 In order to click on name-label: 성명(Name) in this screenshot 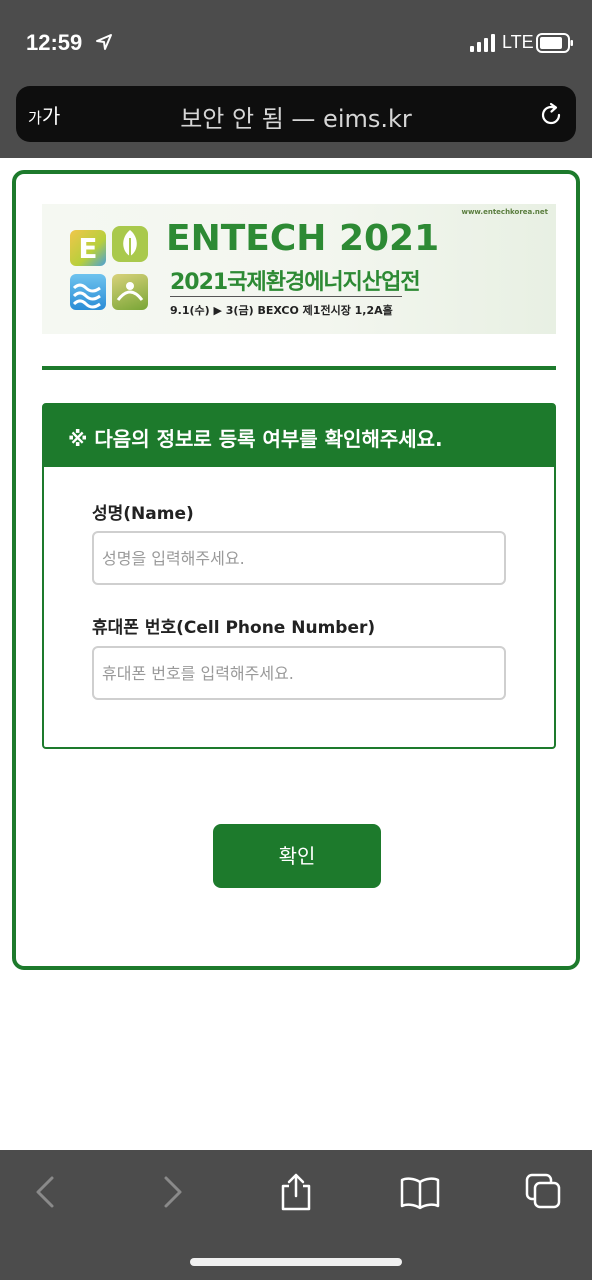, I will do `click(143, 514)`.